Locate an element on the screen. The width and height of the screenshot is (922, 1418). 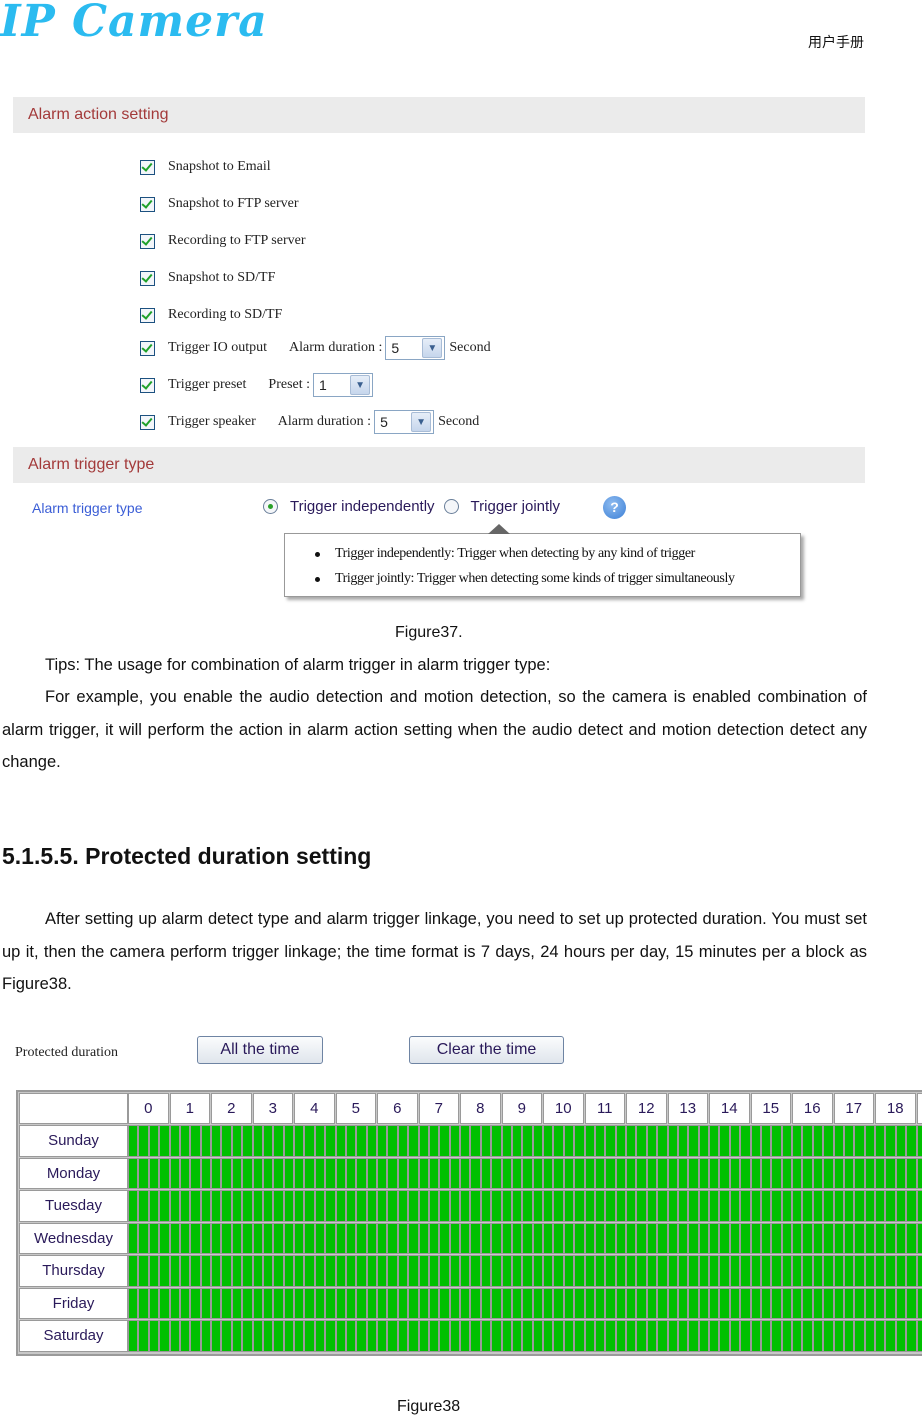
checkbox-checked-icon is located at coordinates (147, 278).